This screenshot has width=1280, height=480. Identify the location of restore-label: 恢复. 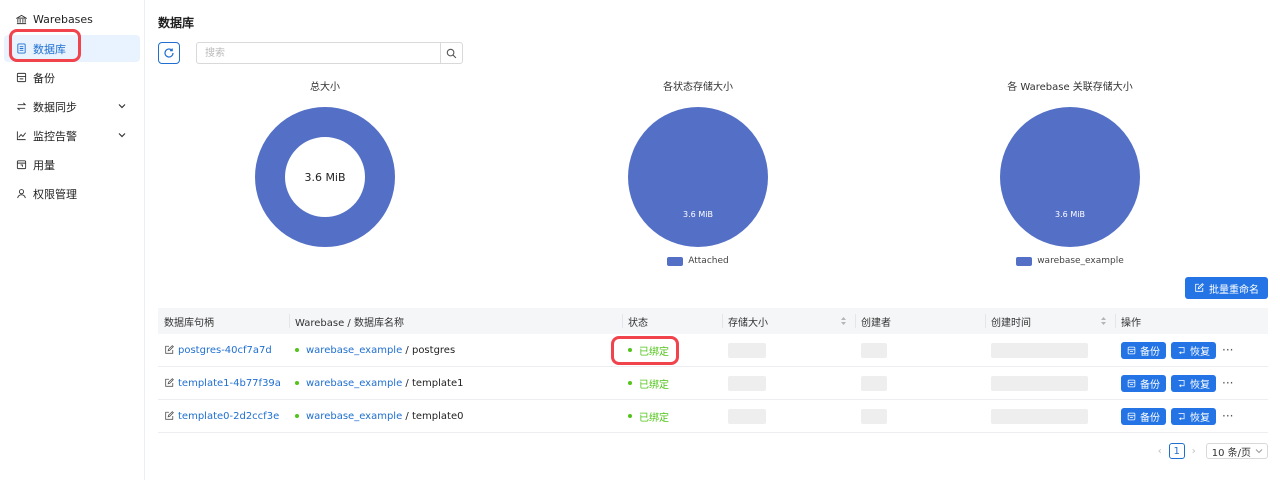
(1200, 352).